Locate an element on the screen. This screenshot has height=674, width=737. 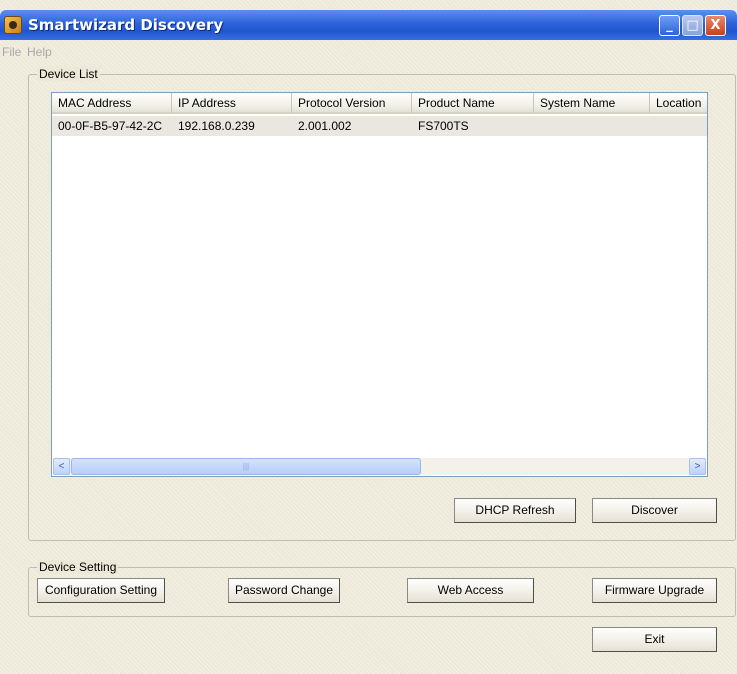
title-bar: Smartwizard Discovery _ □ X is located at coordinates (368, 25).